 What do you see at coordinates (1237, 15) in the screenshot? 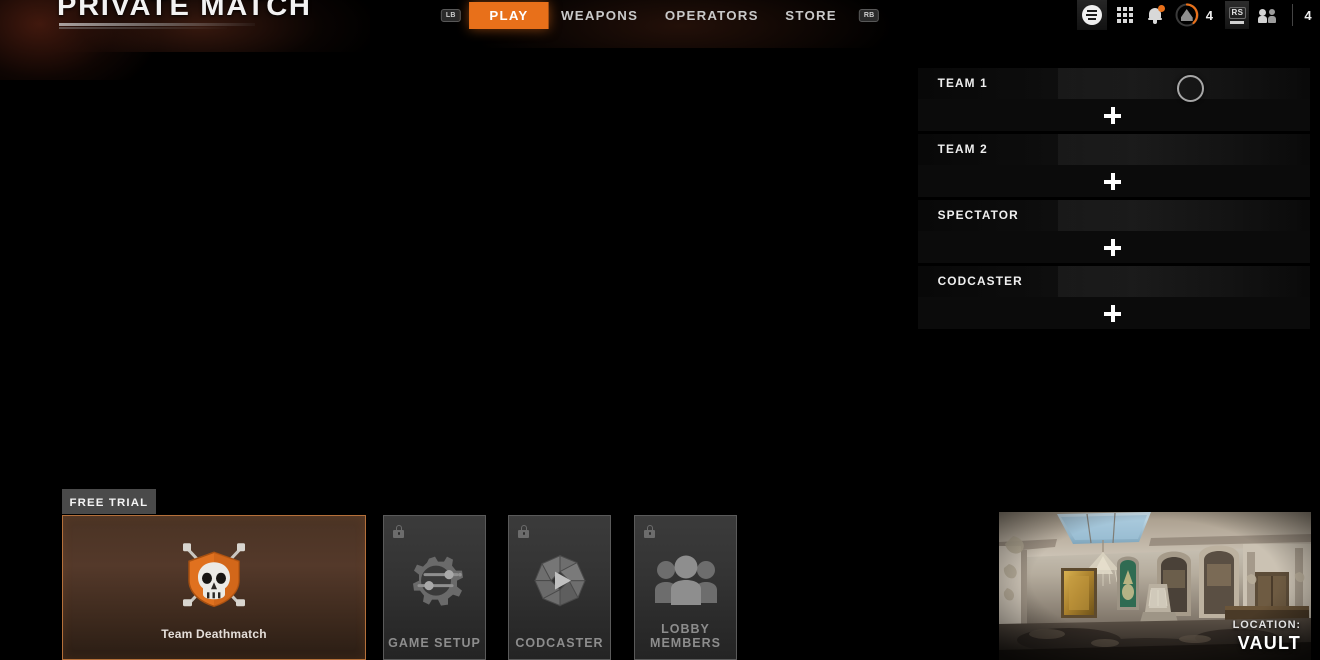
I see `right-stick-button: RS` at bounding box center [1237, 15].